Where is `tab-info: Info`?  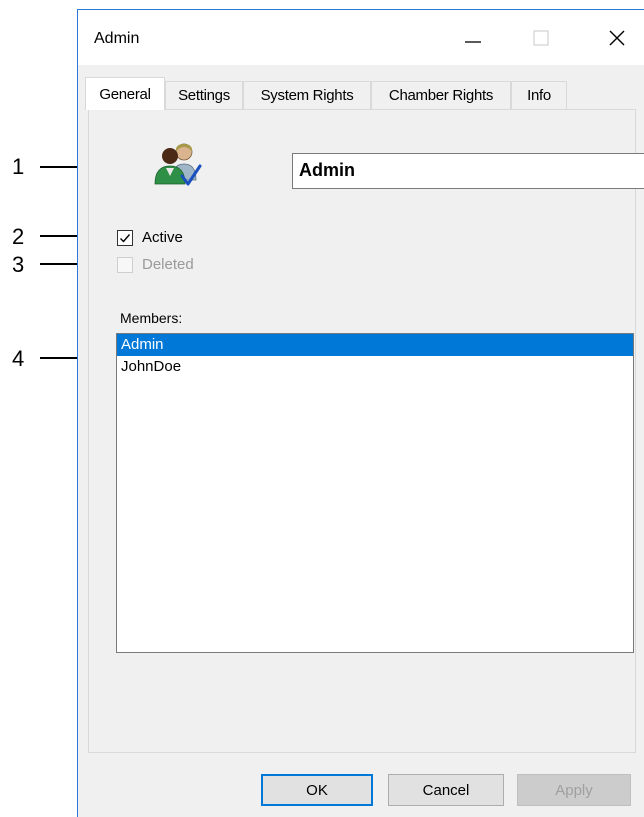 tab-info: Info is located at coordinates (539, 95).